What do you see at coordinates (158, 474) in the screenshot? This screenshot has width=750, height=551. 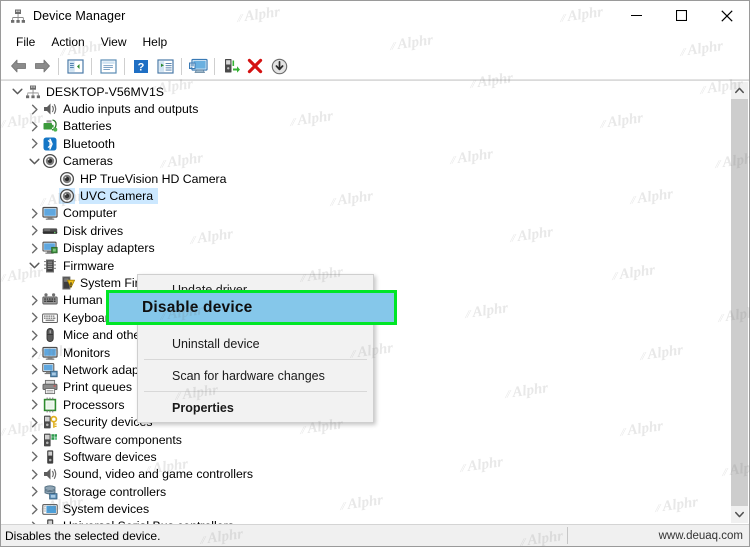 I see `tree-item-label: Sound, video and game controllers` at bounding box center [158, 474].